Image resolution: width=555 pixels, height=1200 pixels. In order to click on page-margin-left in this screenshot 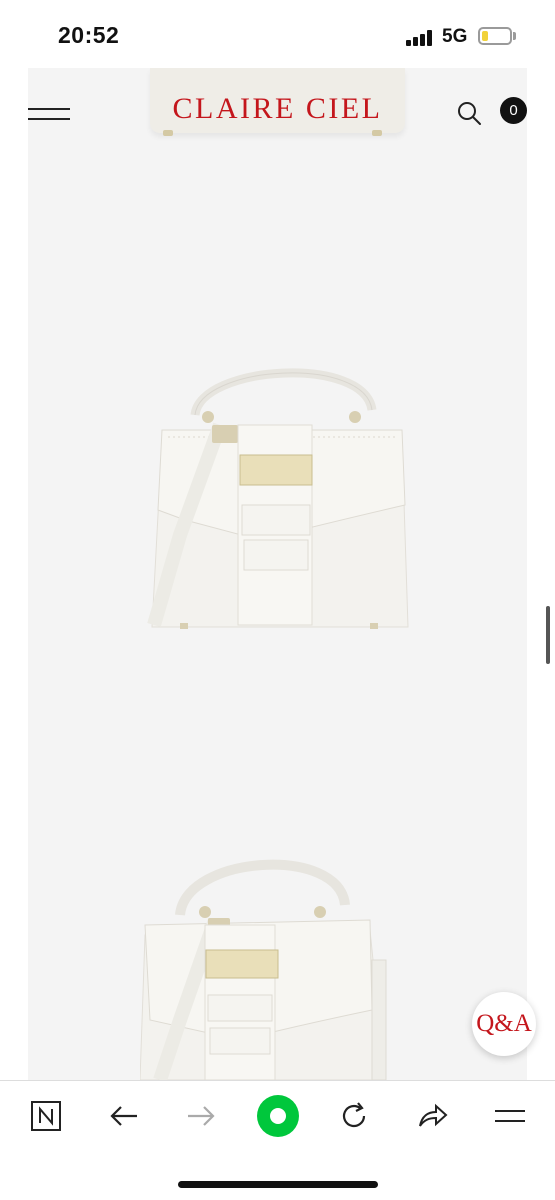, I will do `click(14, 574)`.